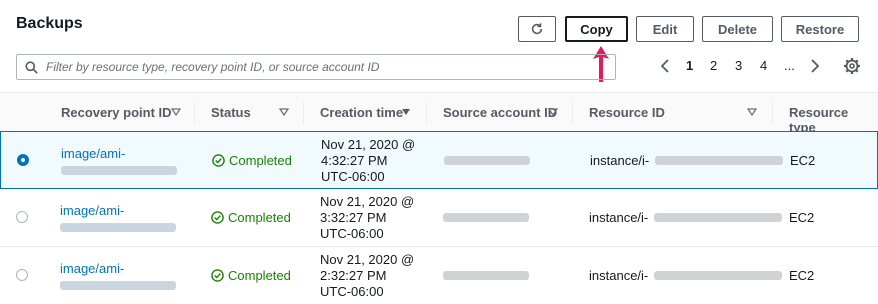 This screenshot has height=304, width=878. I want to click on page-2: 2, so click(713, 65).